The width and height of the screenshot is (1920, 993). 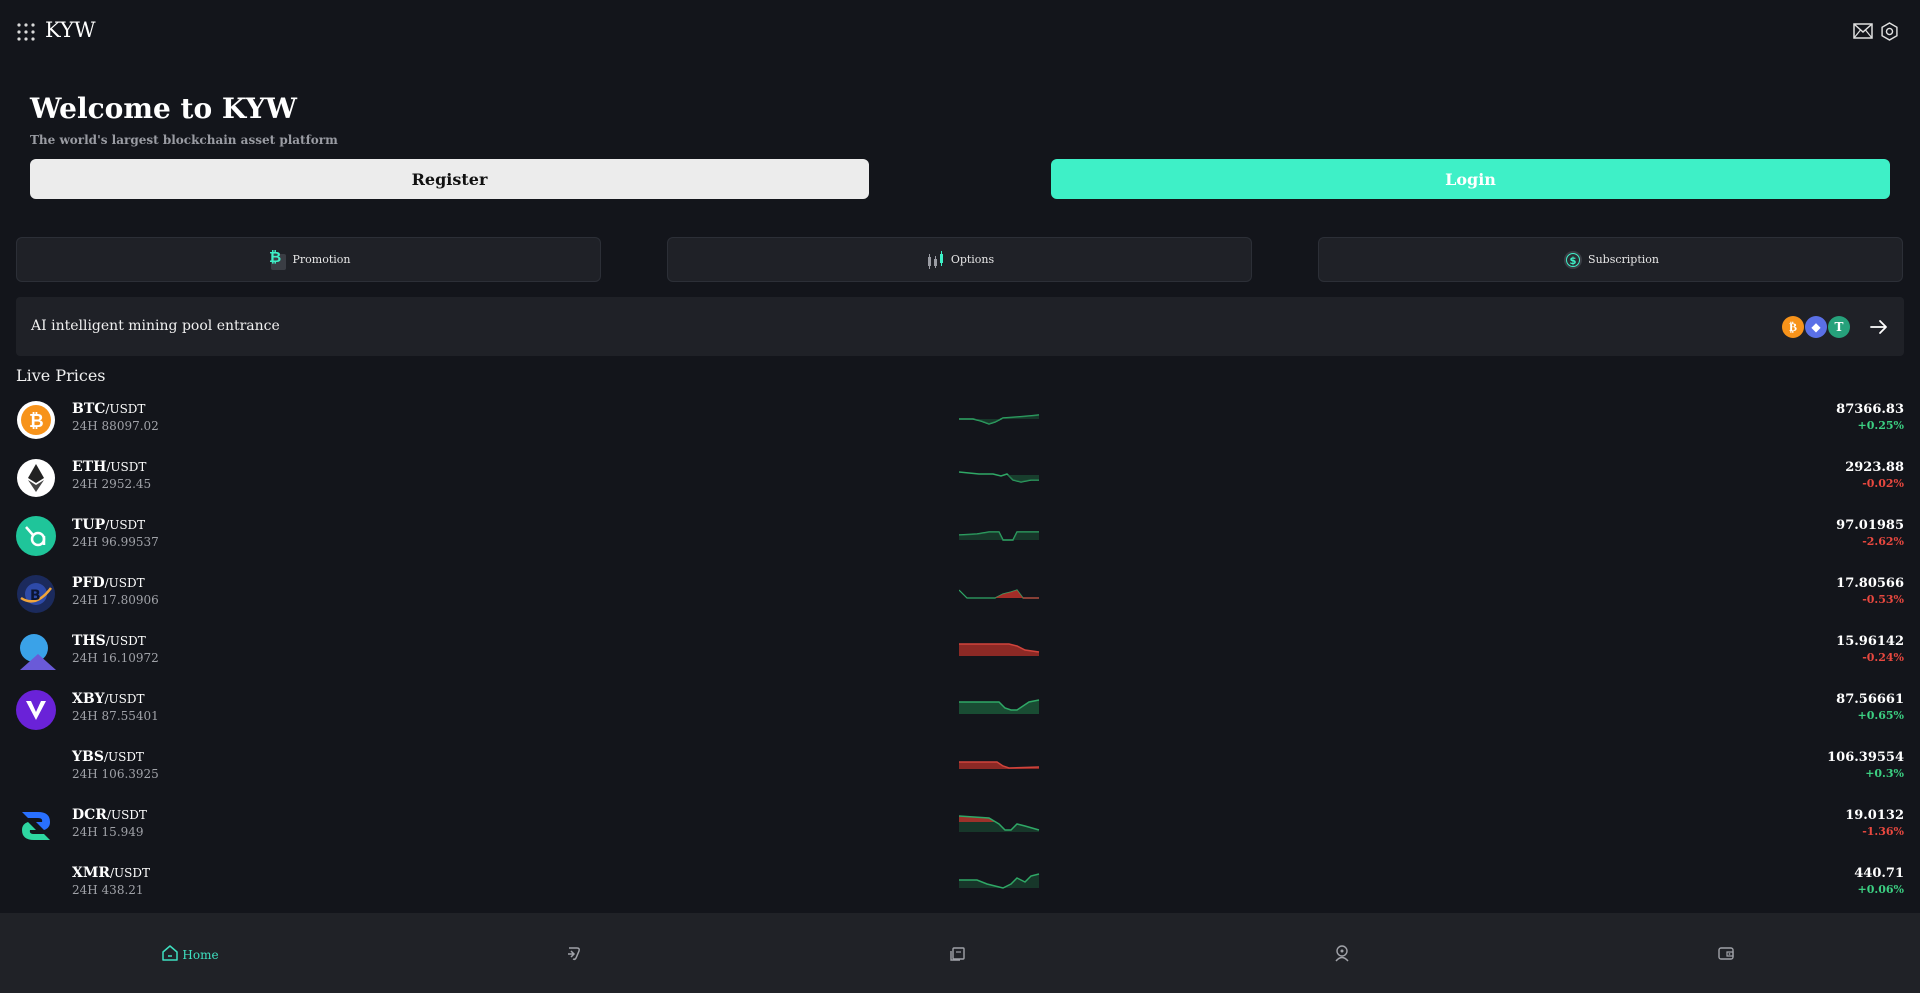 I want to click on pair-label: PFD/USDT, so click(x=108, y=583).